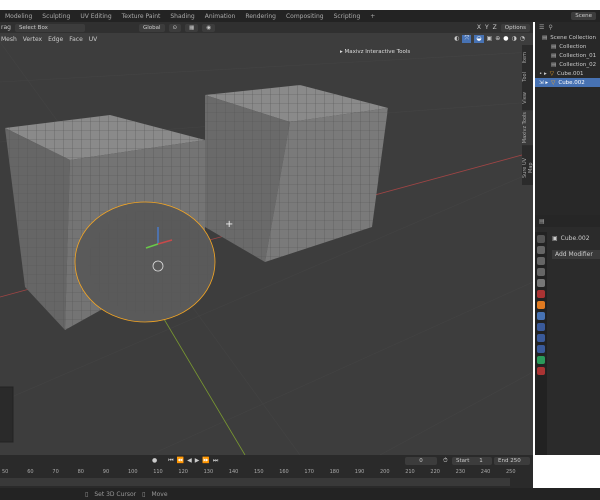 Image resolution: width=600 pixels, height=500 pixels. Describe the element at coordinates (541, 371) in the screenshot. I see `material-tab-icon` at that location.